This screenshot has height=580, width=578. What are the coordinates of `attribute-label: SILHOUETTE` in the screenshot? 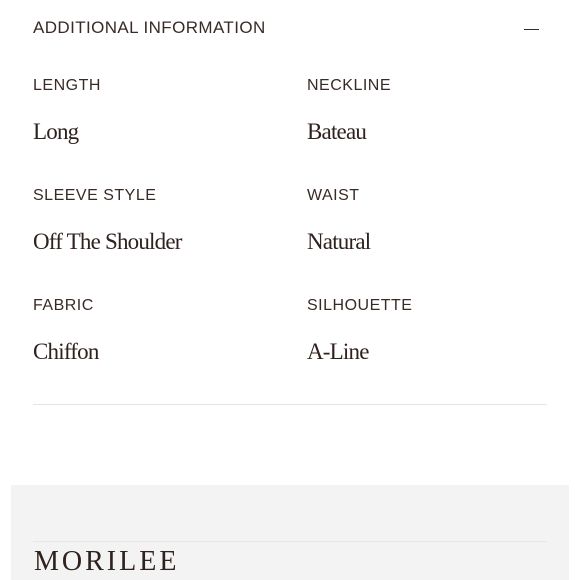 It's located at (360, 305).